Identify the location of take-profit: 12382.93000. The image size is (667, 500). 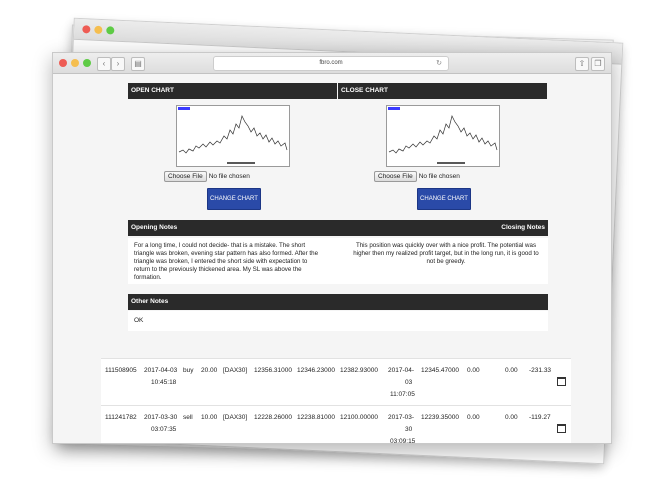
(359, 370).